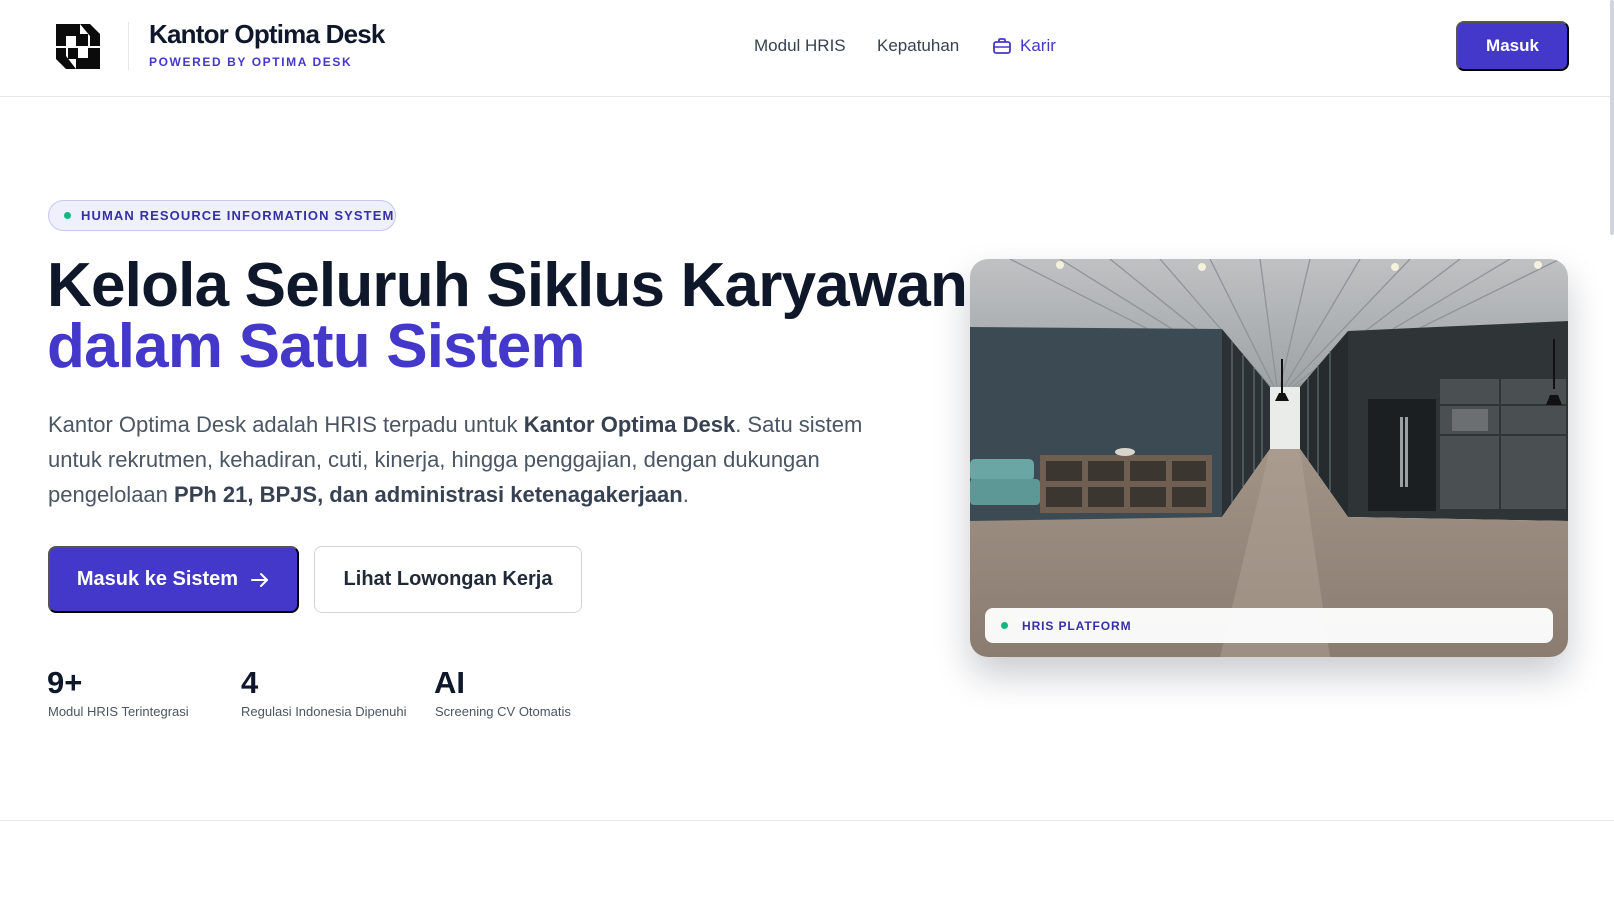 This screenshot has height=905, width=1614. Describe the element at coordinates (918, 46) in the screenshot. I see `nav-link-kepatuhan: Kepatuhan` at that location.